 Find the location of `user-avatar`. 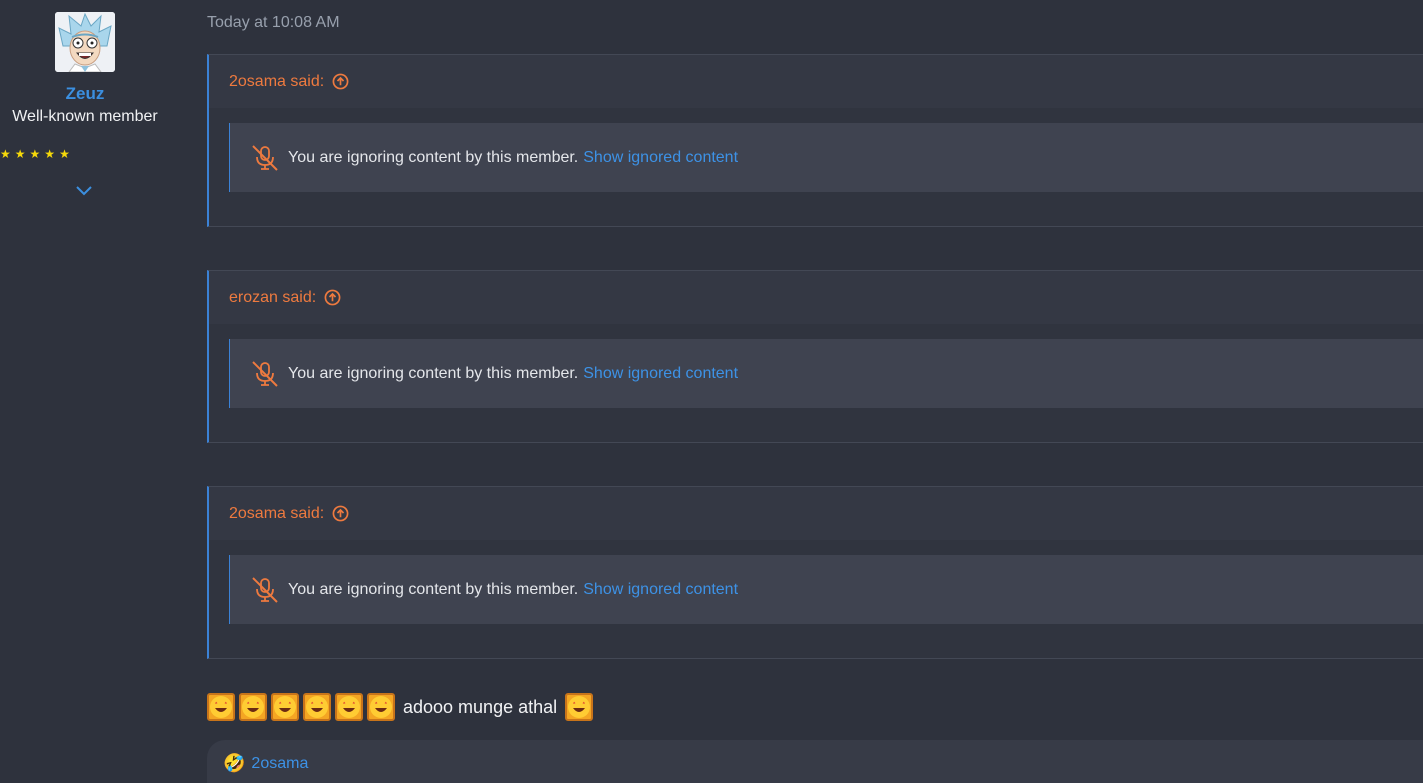

user-avatar is located at coordinates (85, 42).